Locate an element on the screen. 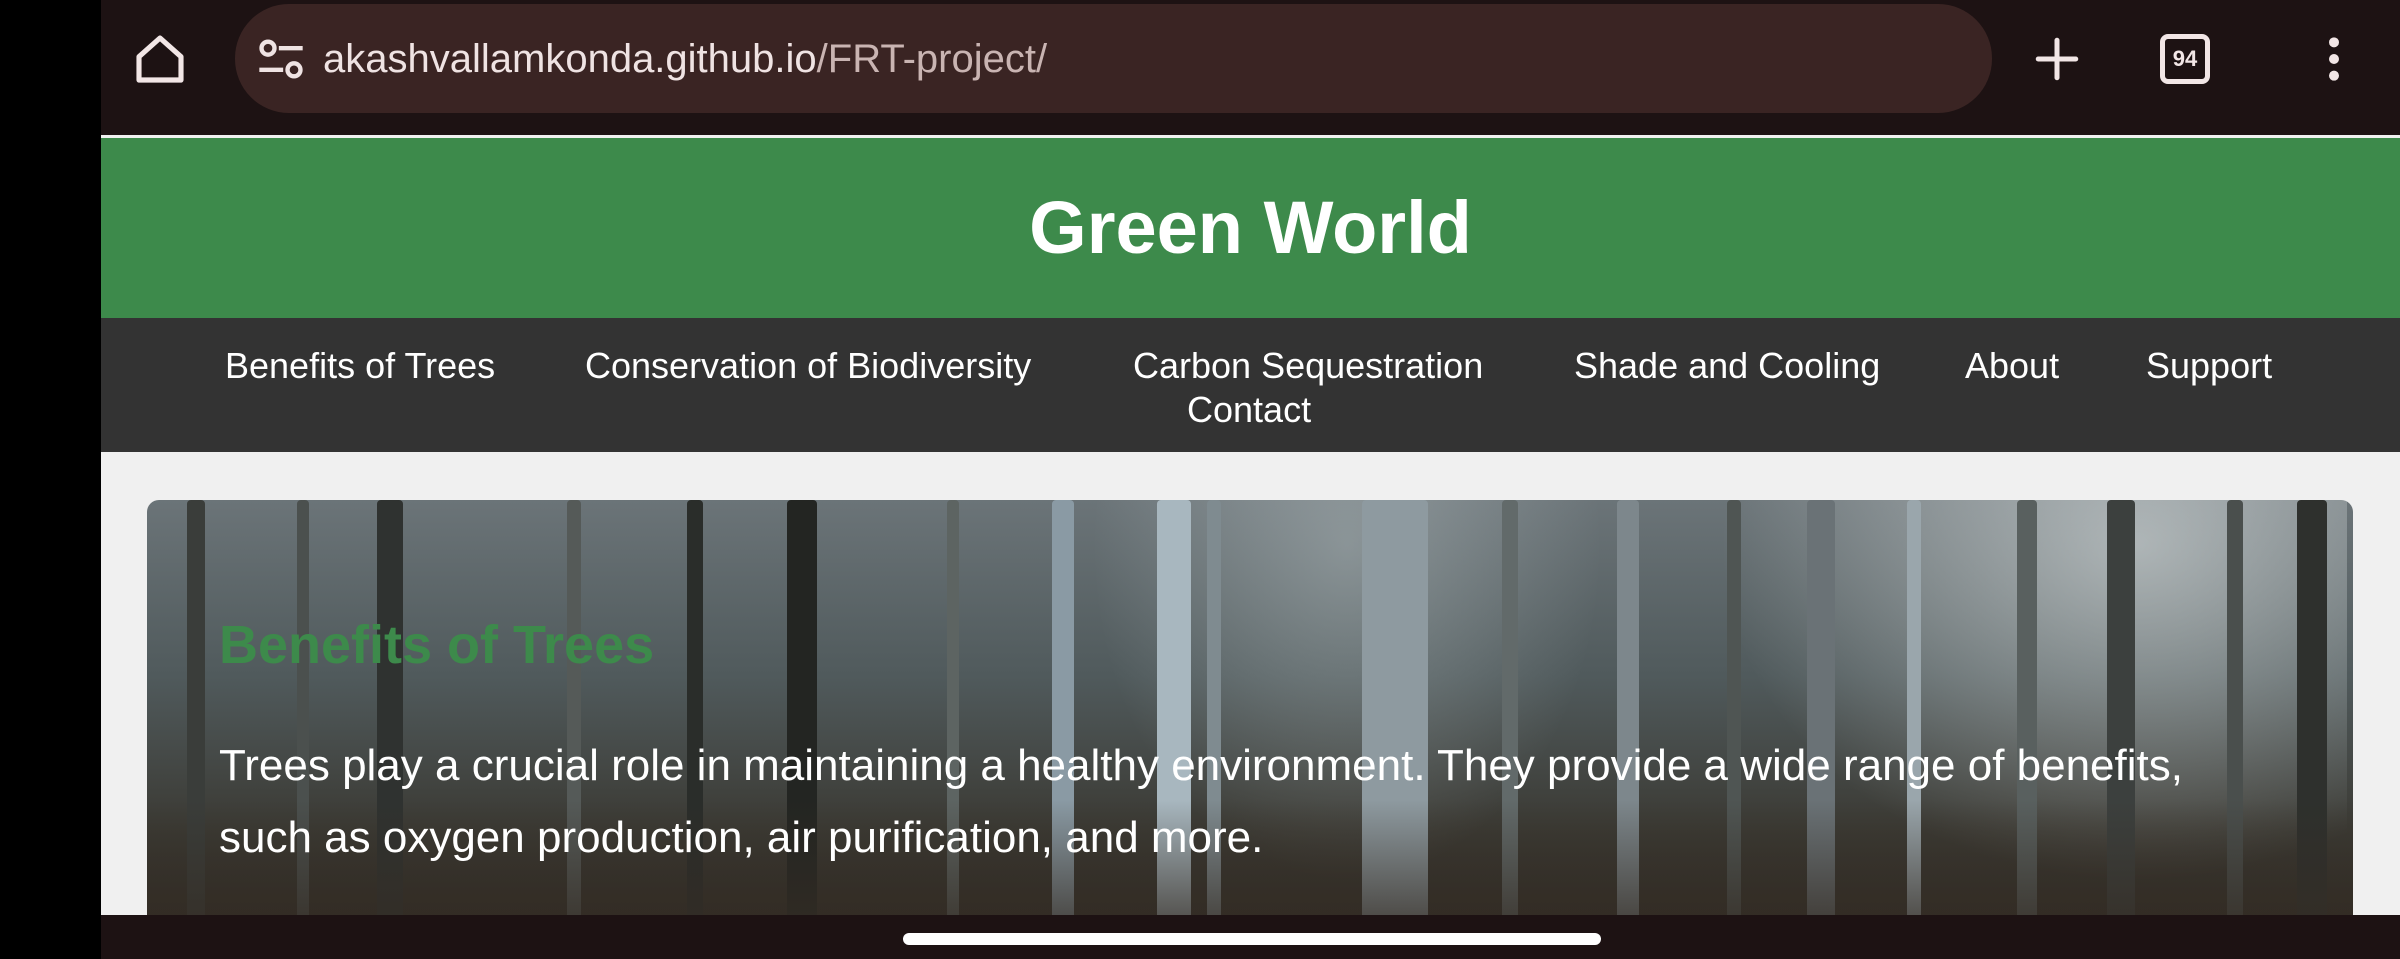  more-vert-icon is located at coordinates (2334, 59).